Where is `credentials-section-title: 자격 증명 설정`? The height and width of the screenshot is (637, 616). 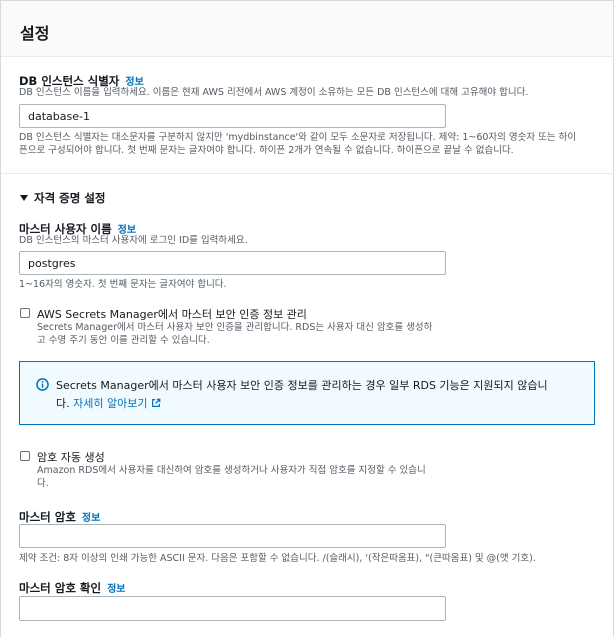 credentials-section-title: 자격 증명 설정 is located at coordinates (70, 198).